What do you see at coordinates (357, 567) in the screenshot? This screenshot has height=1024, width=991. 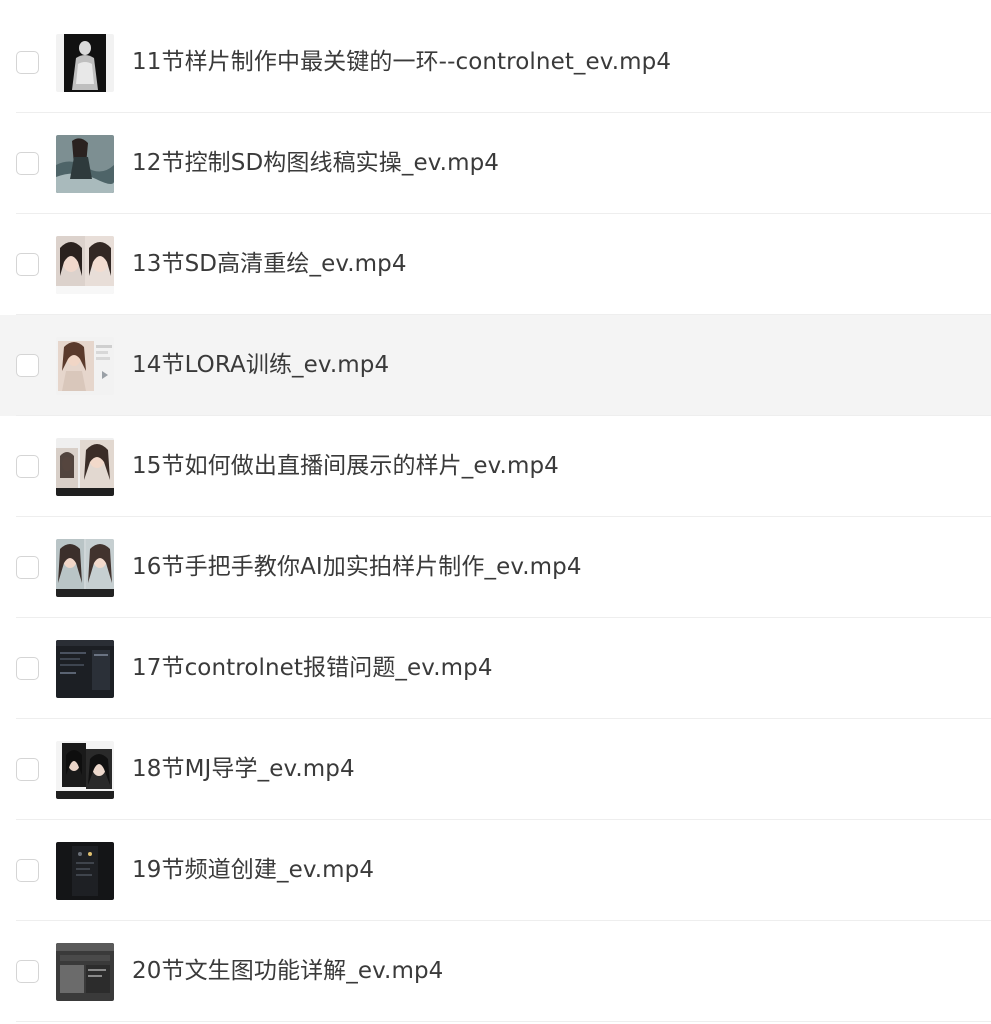 I see `file-name: 16节手把手教你AI加实拍样片制作_ev.mp4` at bounding box center [357, 567].